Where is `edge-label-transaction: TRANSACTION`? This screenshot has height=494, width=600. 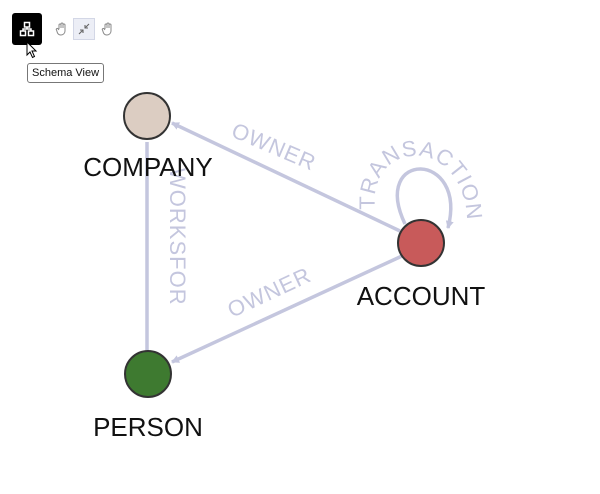 edge-label-transaction: TRANSACTION is located at coordinates (421, 178).